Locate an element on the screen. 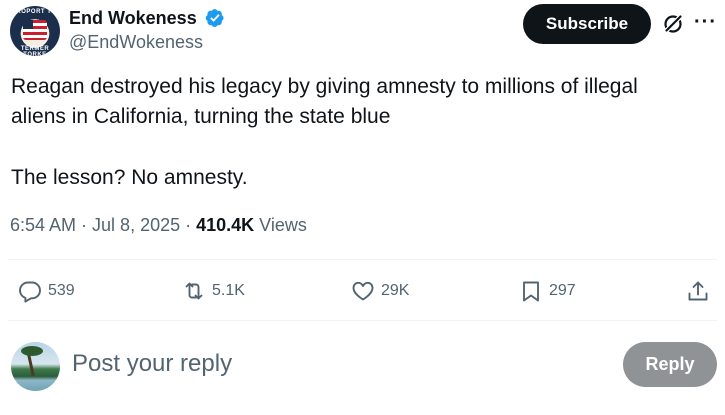  author-display-name: End Wokeness is located at coordinates (133, 18).